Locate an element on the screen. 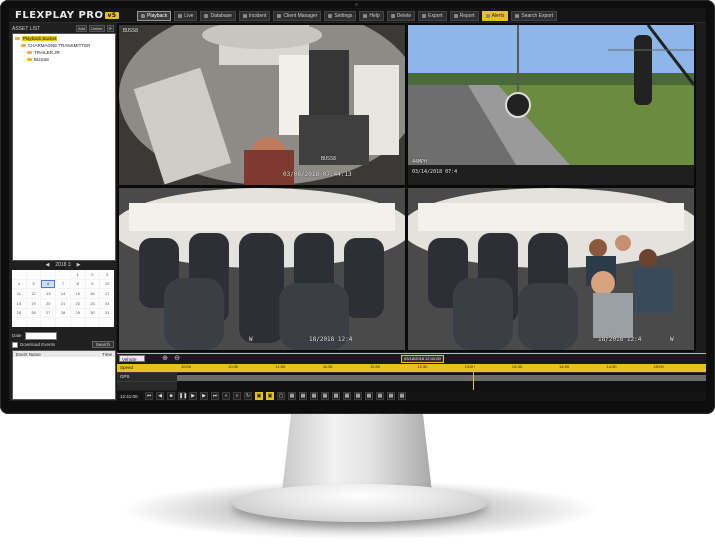  calendar-day: 24 is located at coordinates (107, 303).